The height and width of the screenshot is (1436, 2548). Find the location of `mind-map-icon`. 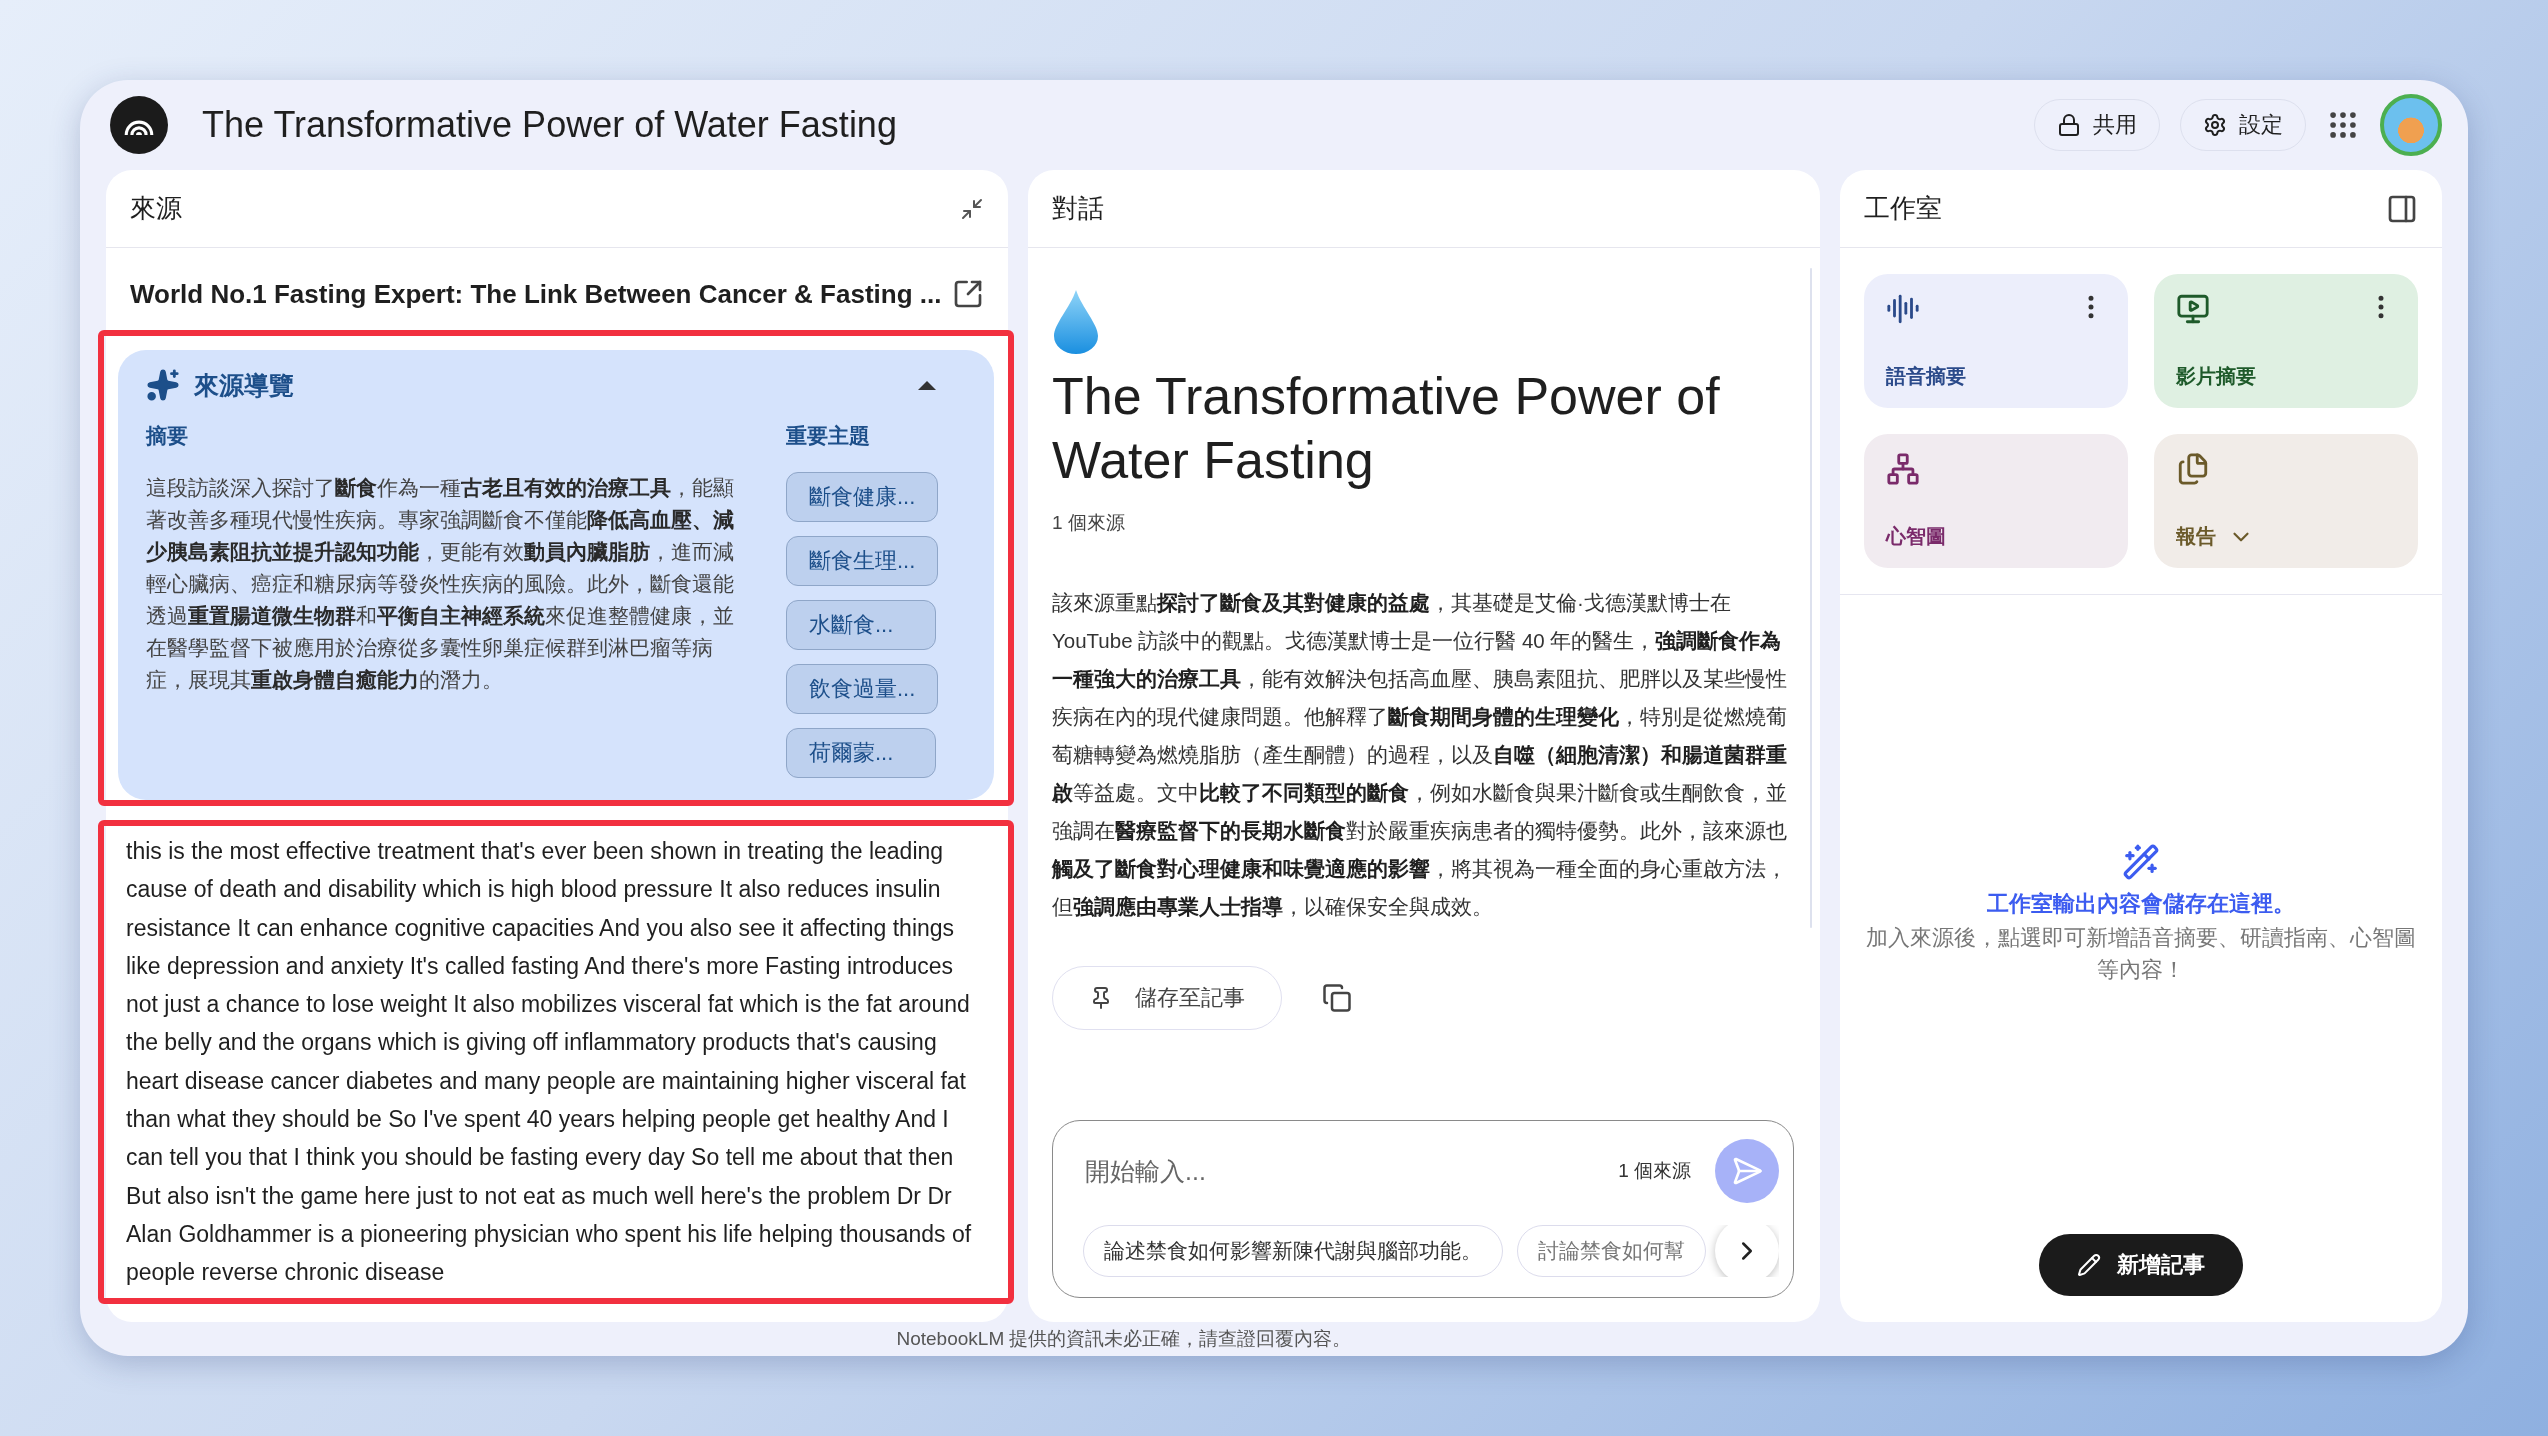

mind-map-icon is located at coordinates (1903, 469).